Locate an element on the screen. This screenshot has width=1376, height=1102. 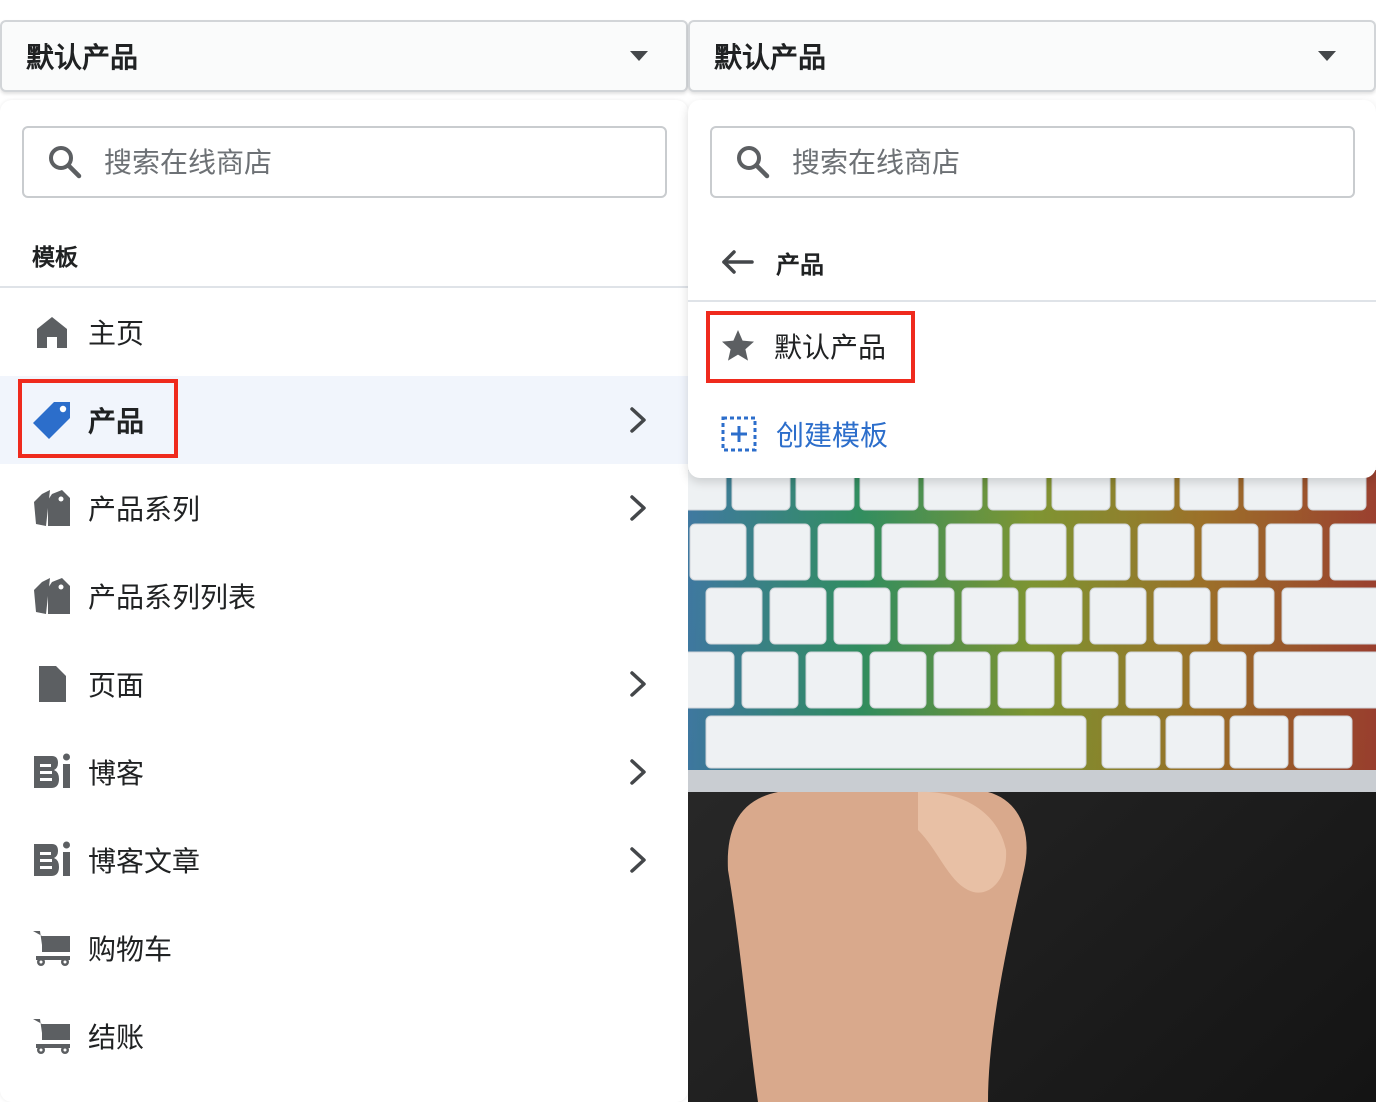
back-label: 产品 is located at coordinates (800, 264).